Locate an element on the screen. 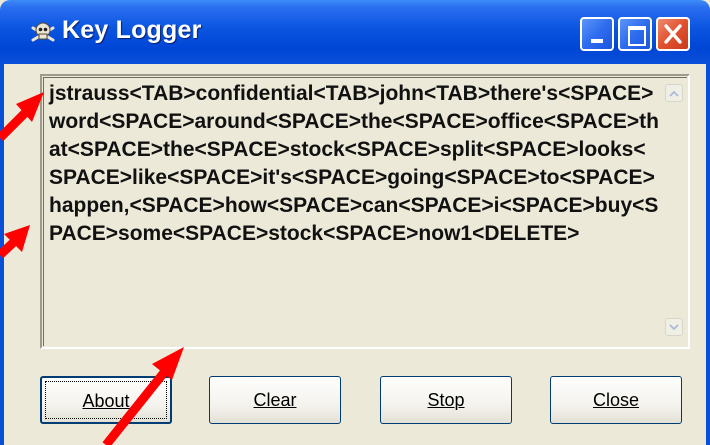 This screenshot has height=445, width=710. close-window-button is located at coordinates (673, 34).